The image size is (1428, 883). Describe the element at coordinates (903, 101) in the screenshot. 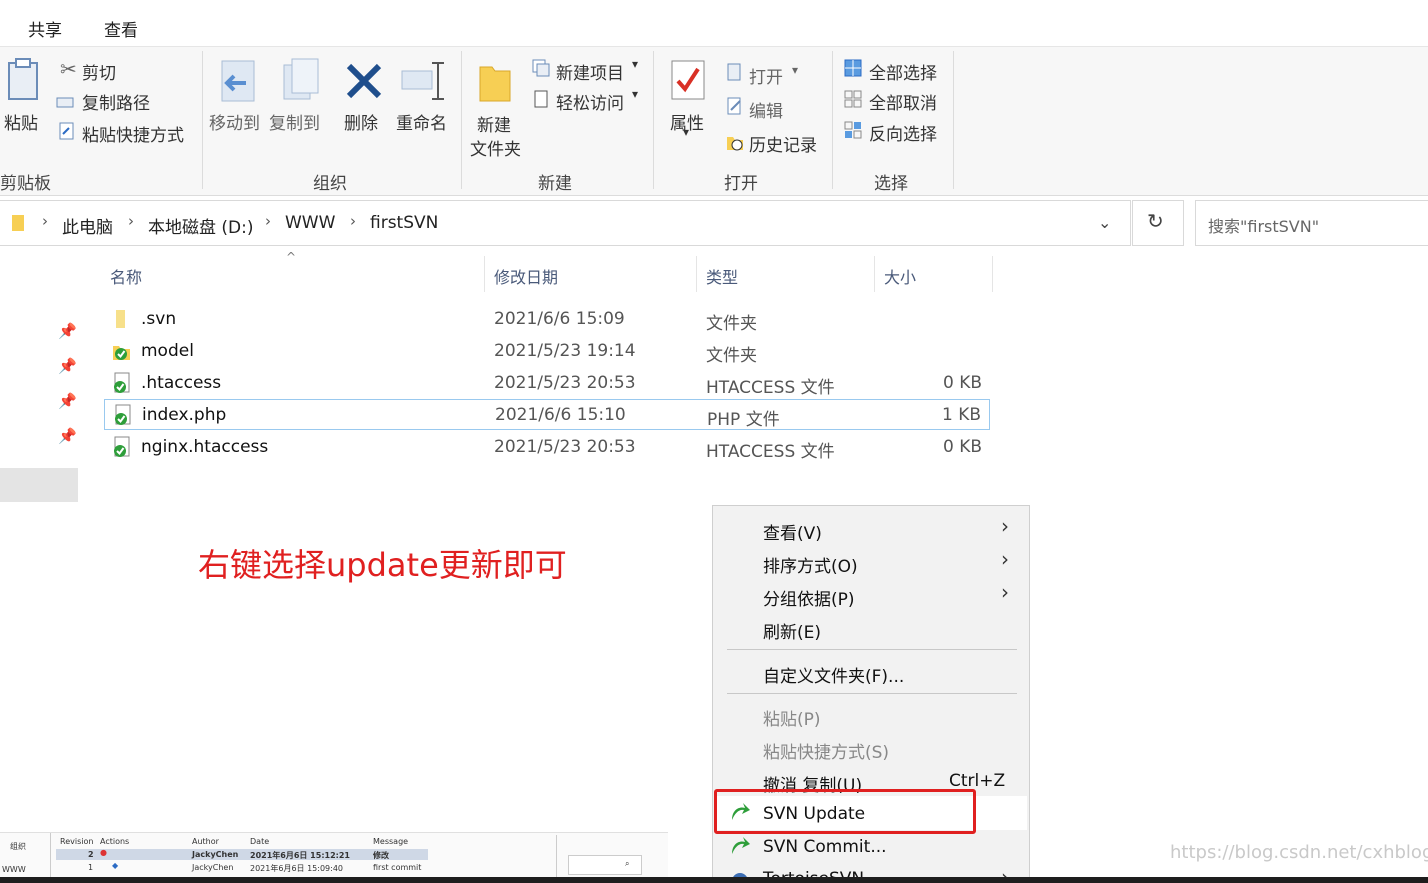

I see `select-none-button: 全部取消` at that location.